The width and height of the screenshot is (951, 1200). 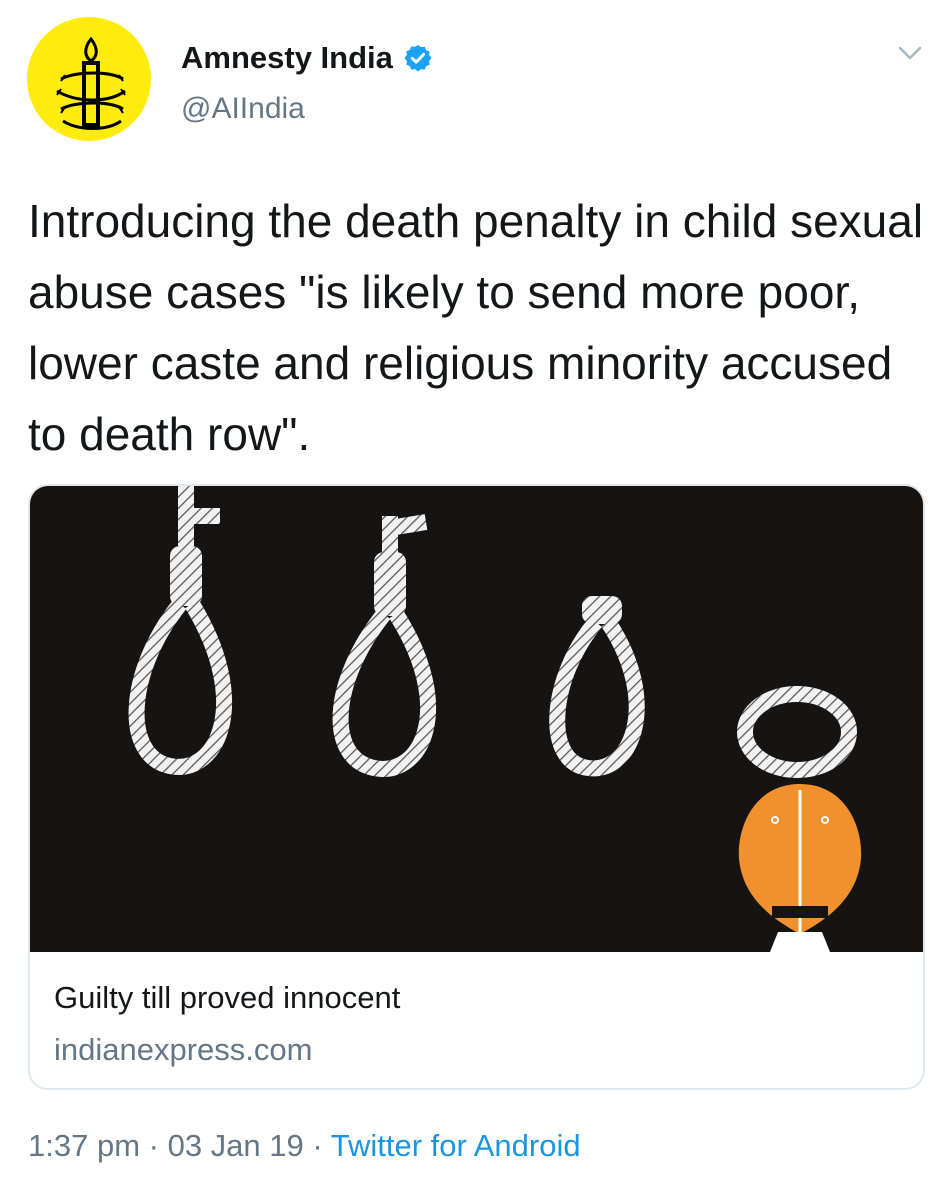 I want to click on author-handle: @AIIndia, so click(x=243, y=109).